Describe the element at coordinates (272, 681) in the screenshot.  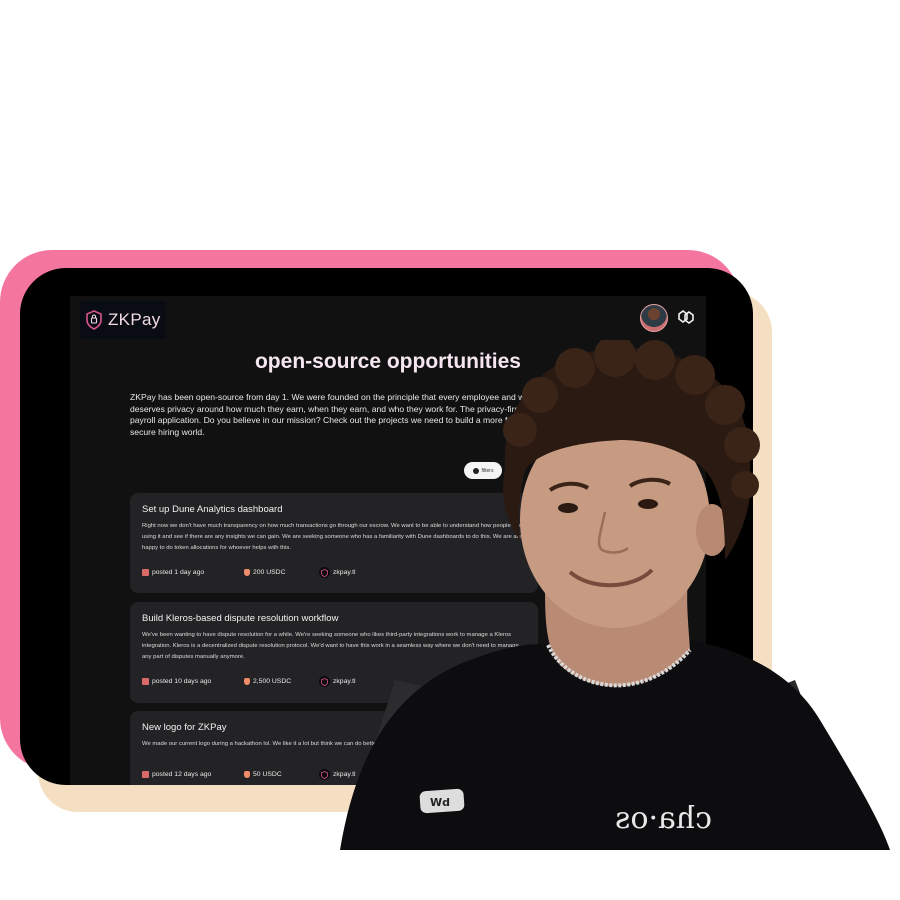
I see `reward-amount: 2,500 USDC` at that location.